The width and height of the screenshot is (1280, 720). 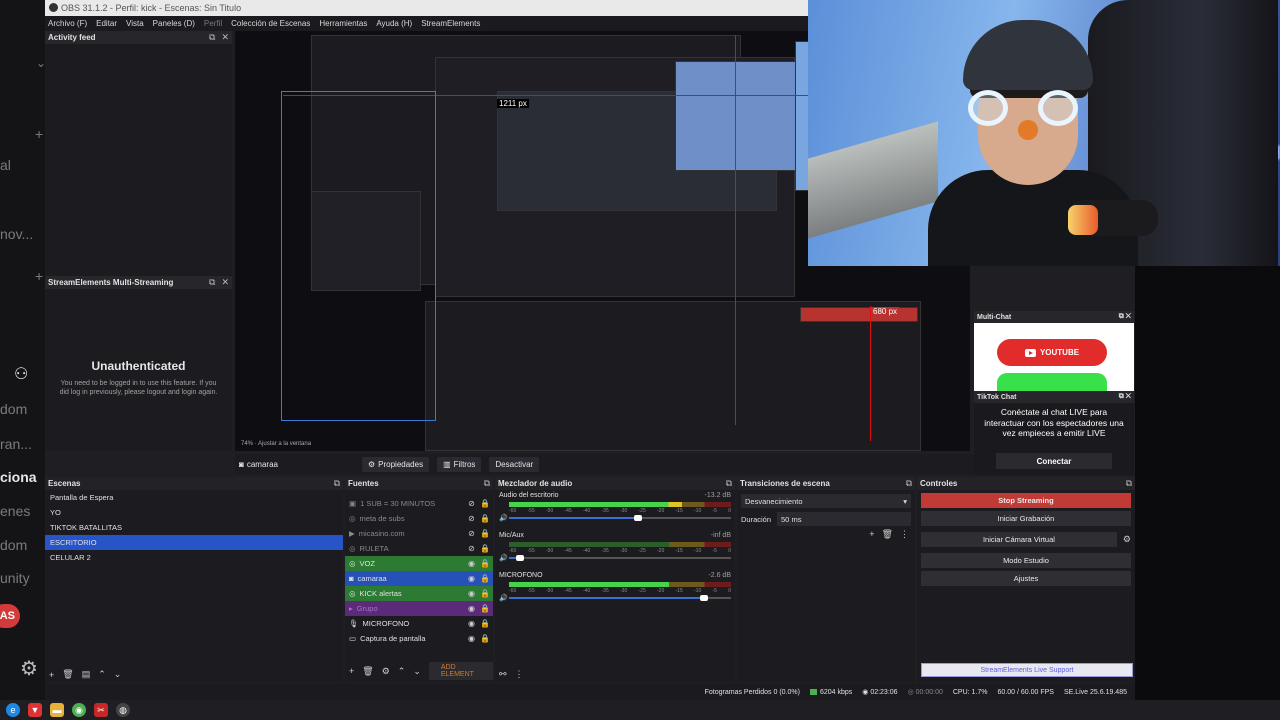 I want to click on scene-item: CELULAR 2, so click(x=194, y=557).